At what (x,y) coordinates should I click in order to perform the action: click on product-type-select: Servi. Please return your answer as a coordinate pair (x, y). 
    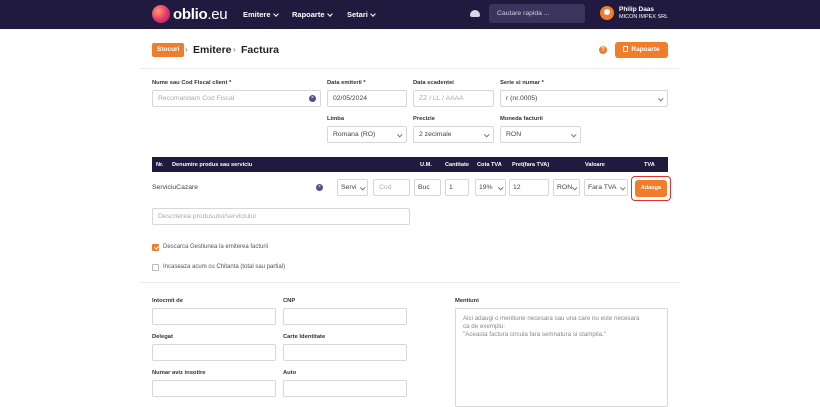
    Looking at the image, I should click on (352, 187).